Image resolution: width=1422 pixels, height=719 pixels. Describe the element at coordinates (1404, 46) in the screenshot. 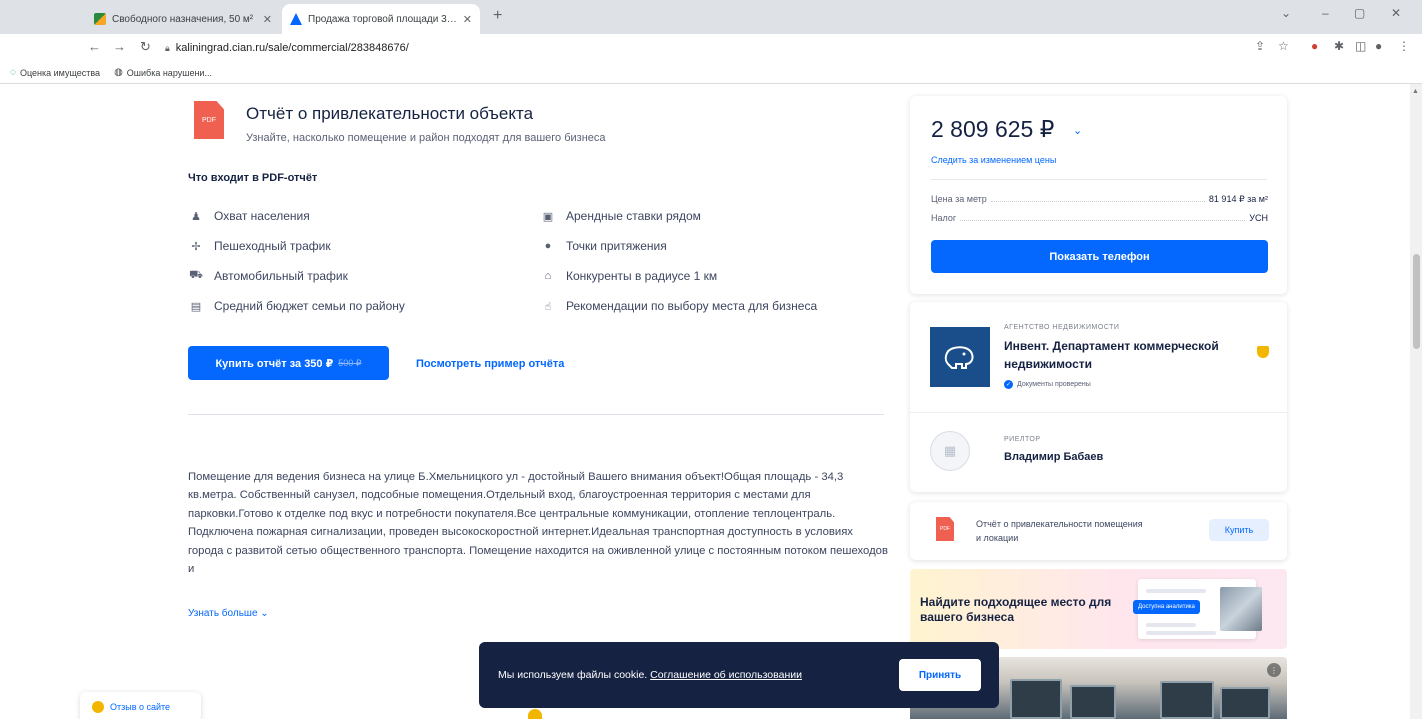

I see `menu-kebab-icon: ⋮` at that location.